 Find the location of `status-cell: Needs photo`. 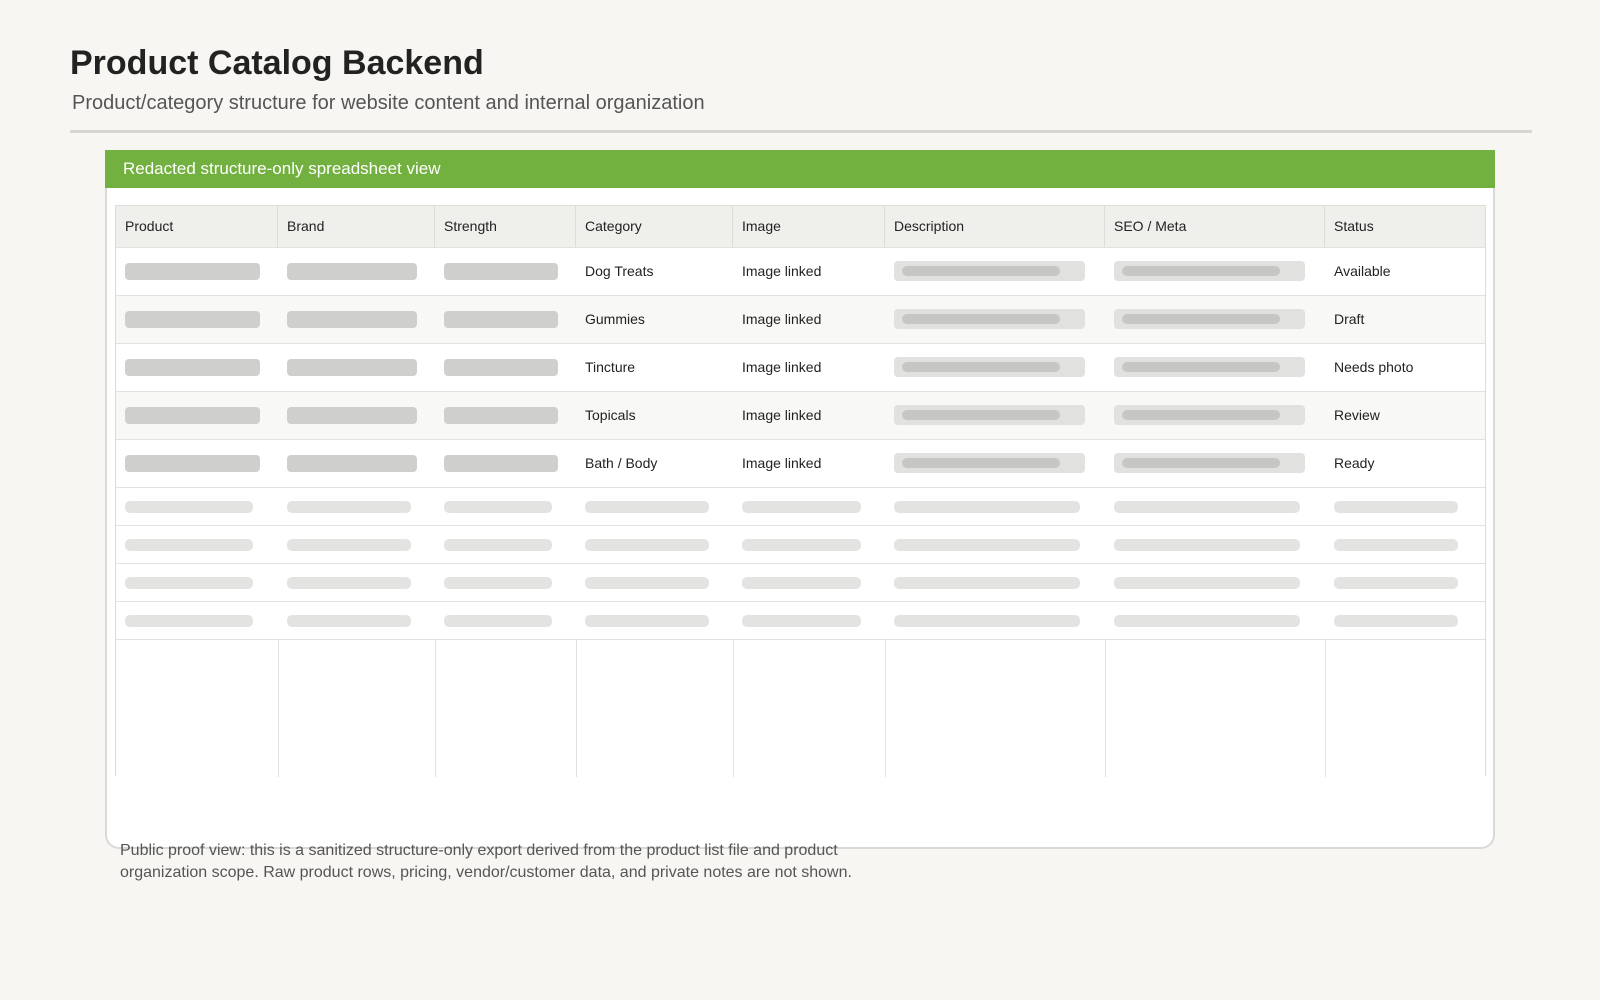

status-cell: Needs photo is located at coordinates (1374, 367).